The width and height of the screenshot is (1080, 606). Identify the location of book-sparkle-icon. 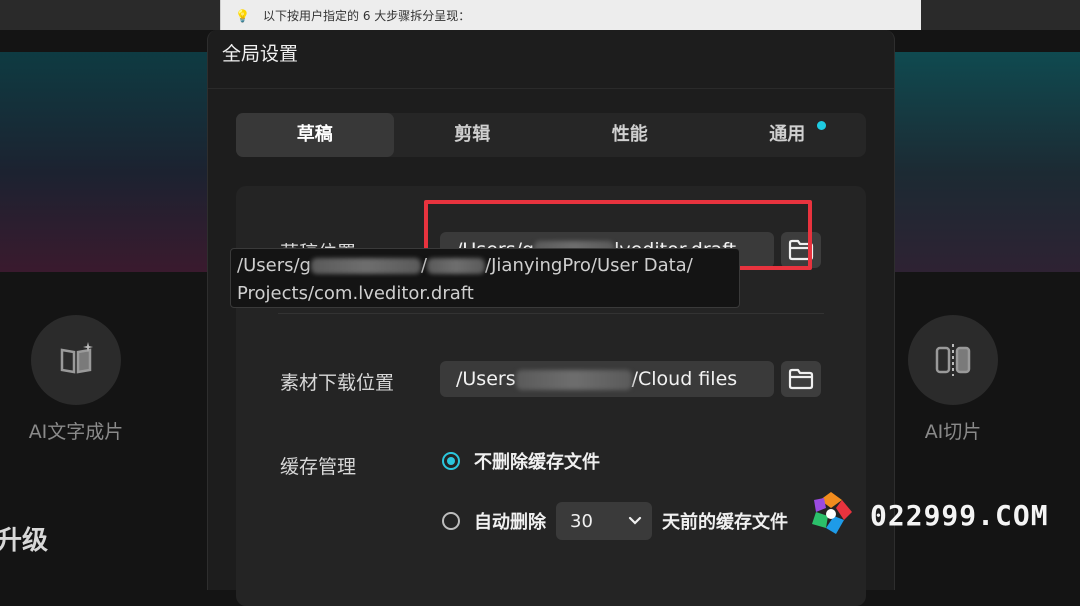
(76, 360).